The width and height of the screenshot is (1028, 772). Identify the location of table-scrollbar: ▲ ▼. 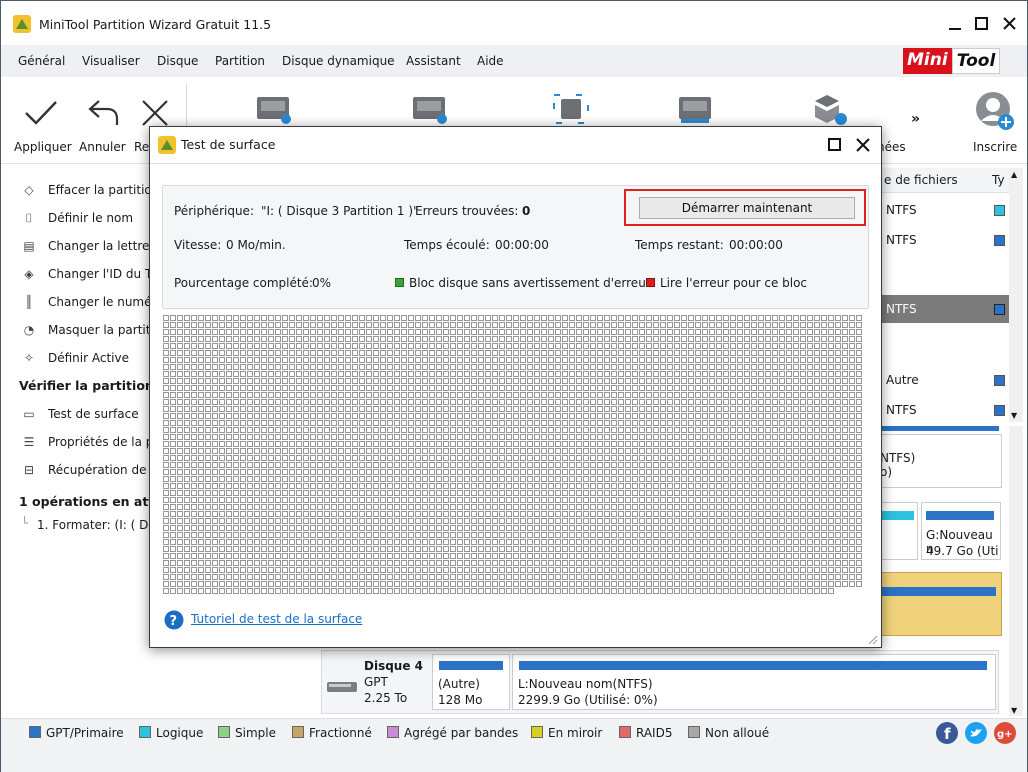
(1016, 295).